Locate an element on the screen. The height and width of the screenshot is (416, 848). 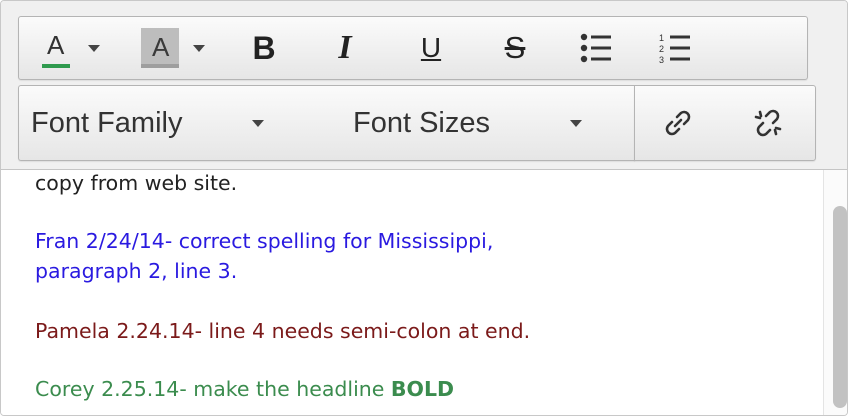
background-color-icon: A is located at coordinates (160, 48).